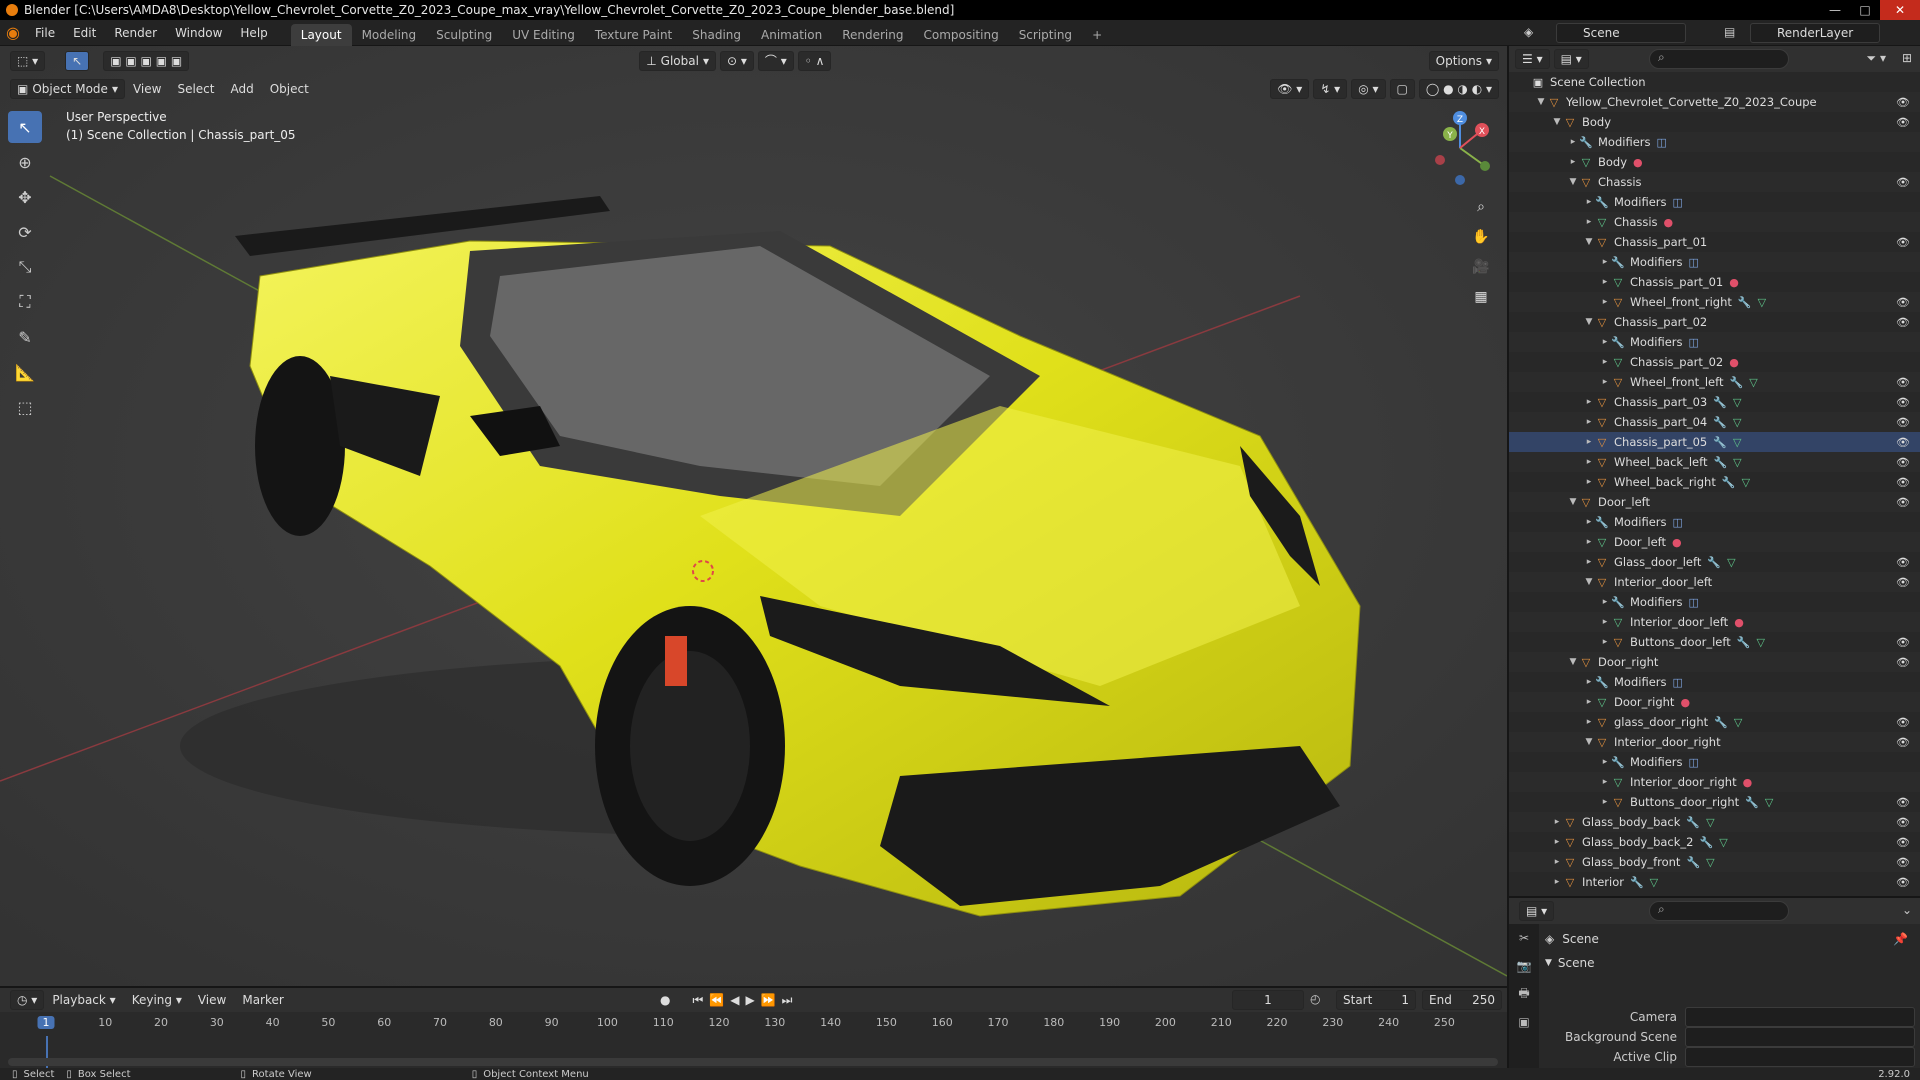  What do you see at coordinates (1524, 994) in the screenshot?
I see `output-tab-icon: 🖶` at bounding box center [1524, 994].